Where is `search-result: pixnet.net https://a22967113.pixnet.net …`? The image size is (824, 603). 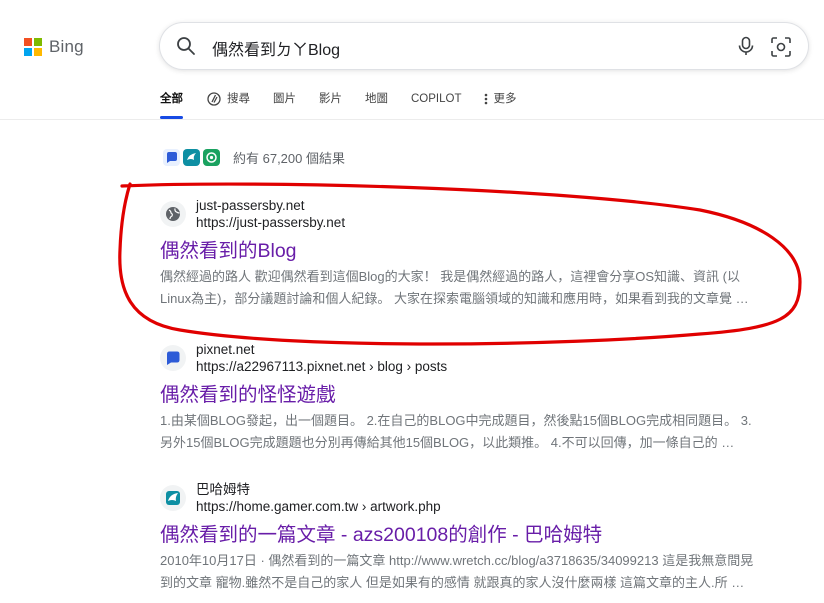 search-result: pixnet.net https://a22967113.pixnet.net … is located at coordinates (480, 397).